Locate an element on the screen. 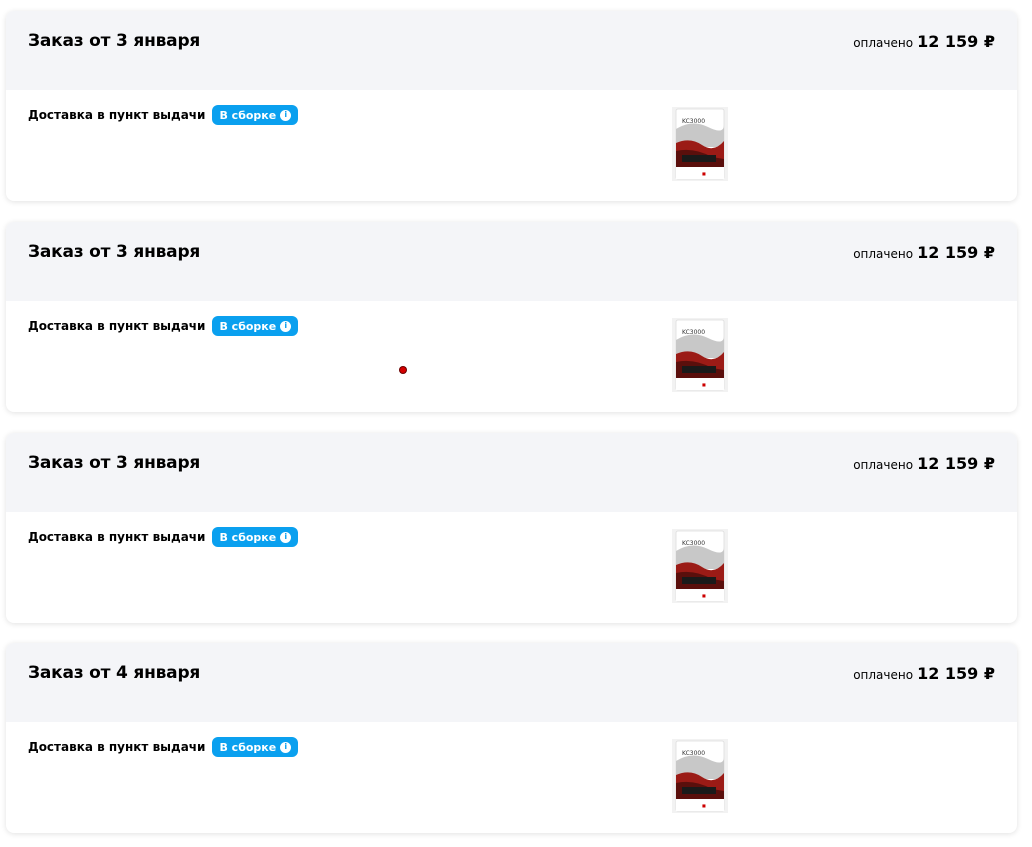  order-header: Заказ от 4 января оплачено 12 159 ₽ is located at coordinates (511, 682).